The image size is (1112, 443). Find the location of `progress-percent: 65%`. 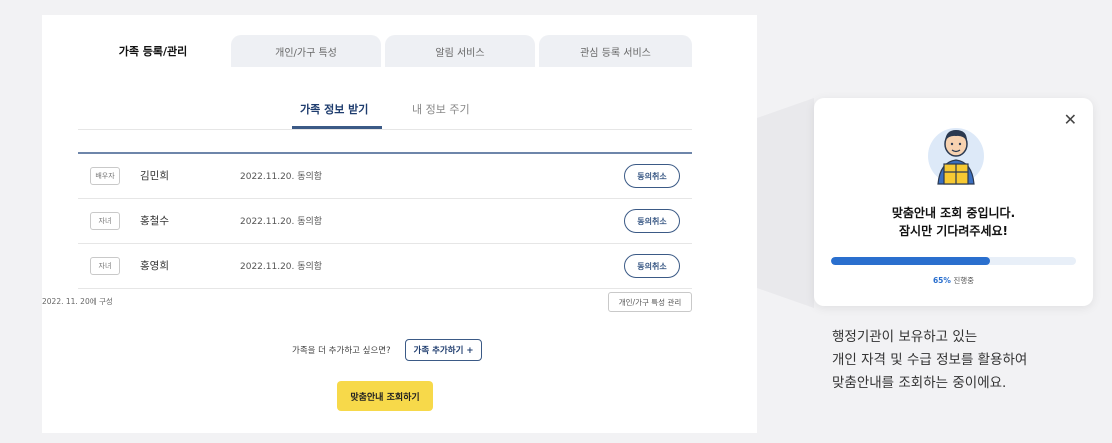

progress-percent: 65% is located at coordinates (941, 280).